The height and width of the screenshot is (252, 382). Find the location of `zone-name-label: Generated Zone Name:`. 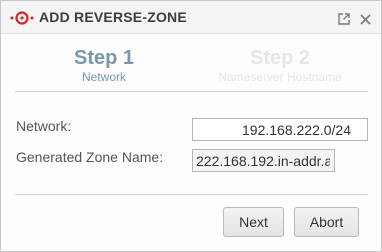

zone-name-label: Generated Zone Name: is located at coordinates (90, 157).